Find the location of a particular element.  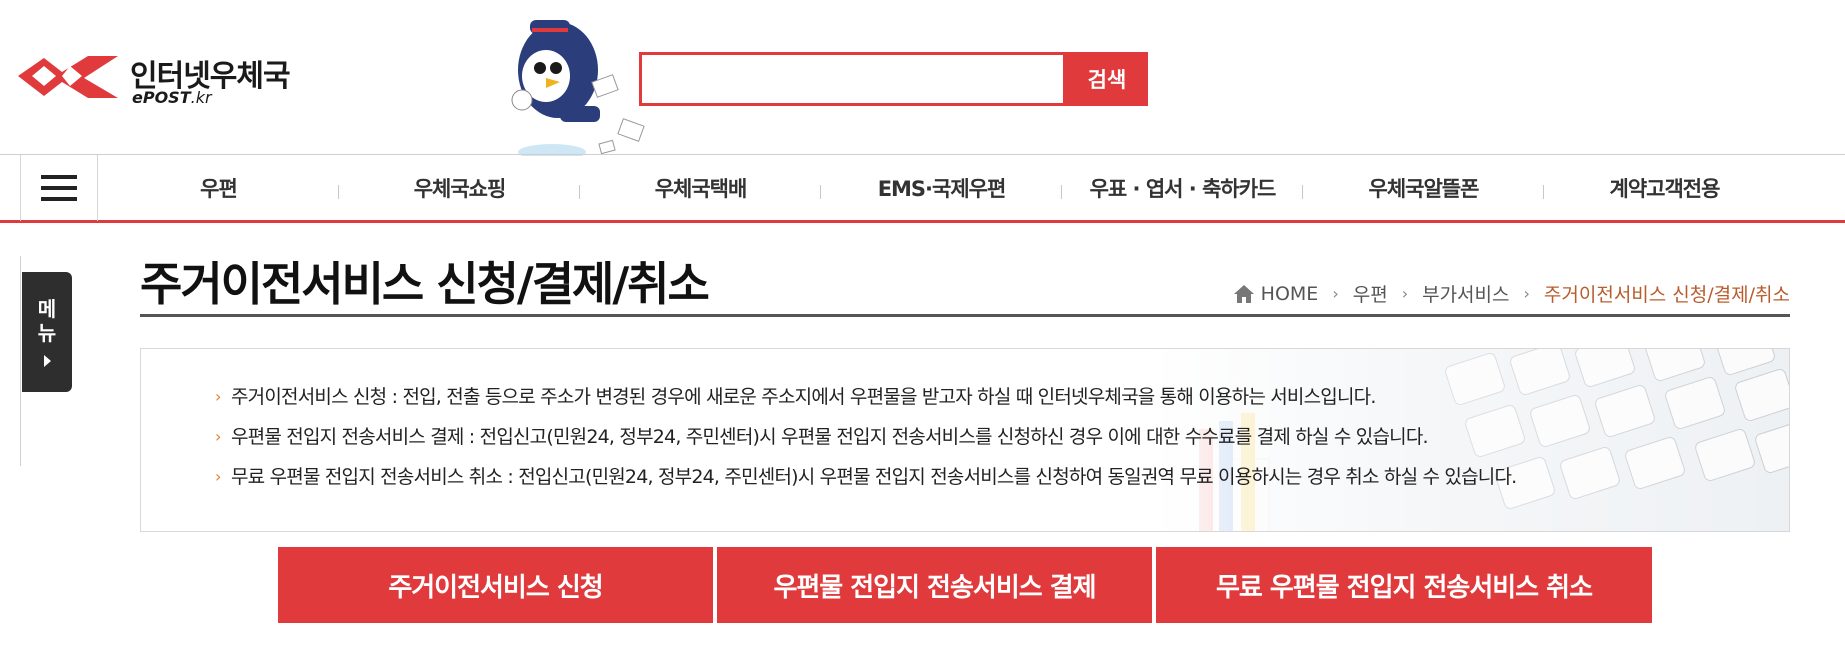

nav-item-stamps: 우표 · 엽서 · 축하카드 is located at coordinates (1182, 188).